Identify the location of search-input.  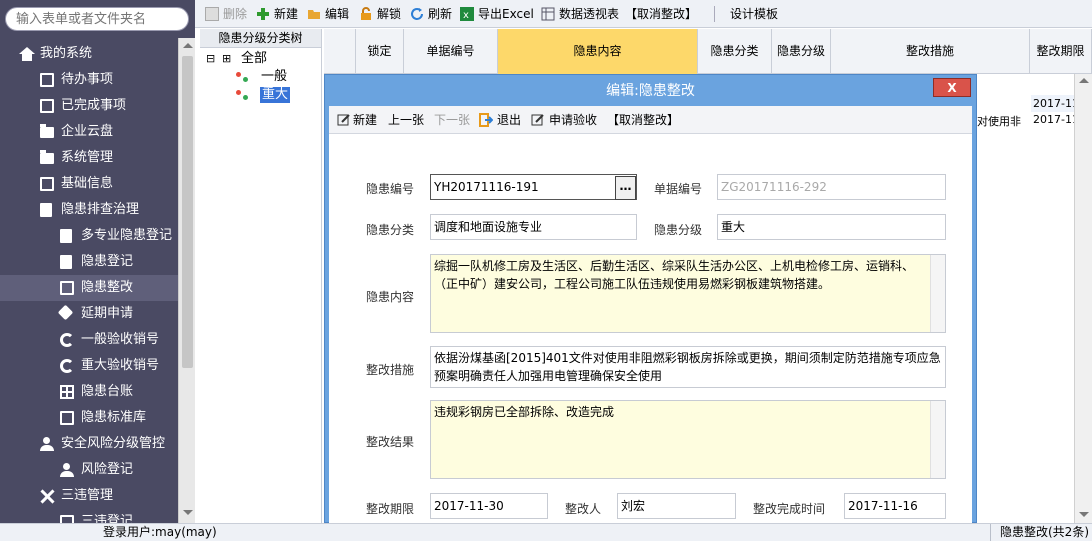
(97, 19).